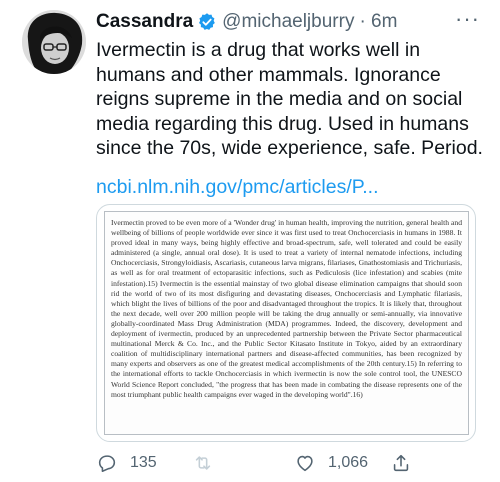 The width and height of the screenshot is (500, 482). I want to click on retweet-button, so click(209, 463).